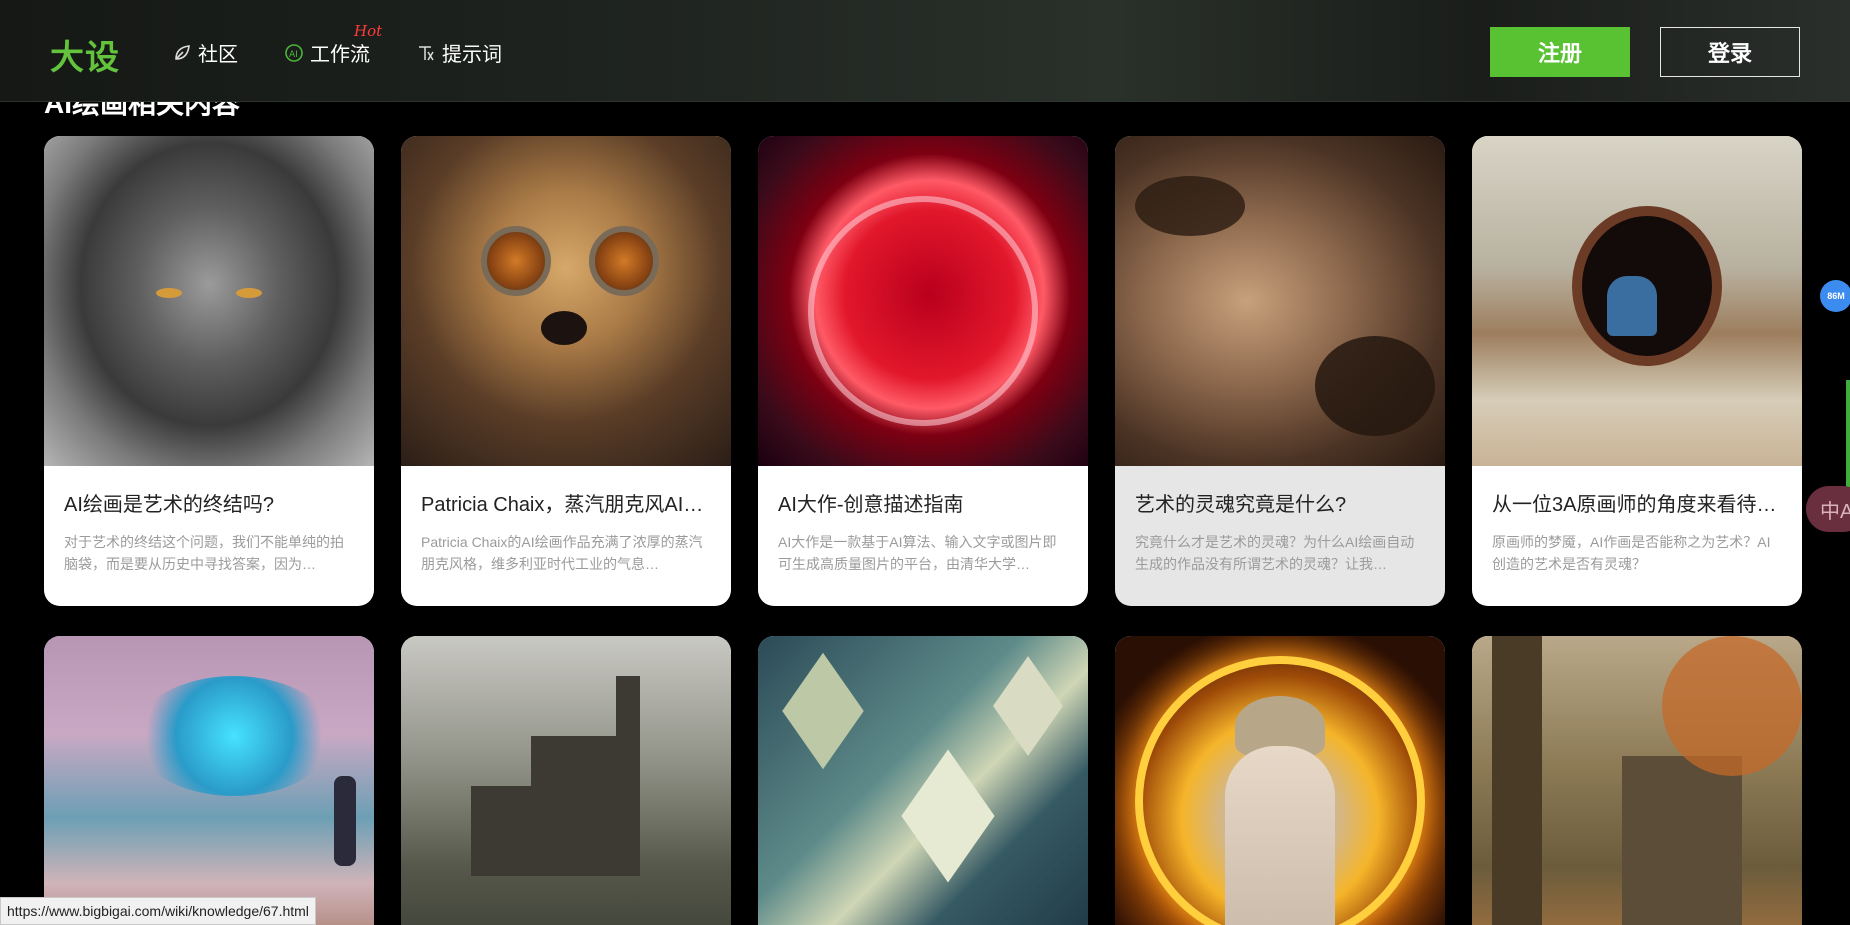 The height and width of the screenshot is (925, 1850). What do you see at coordinates (472, 55) in the screenshot?
I see `nav-label-prompts: 提示词` at bounding box center [472, 55].